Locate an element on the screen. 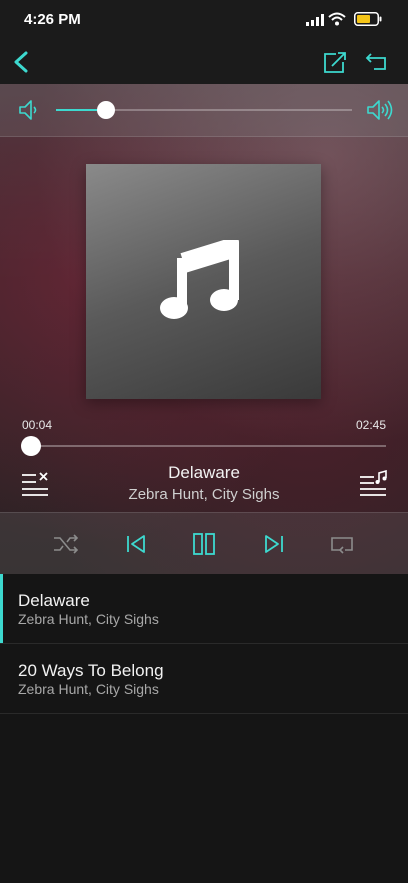 This screenshot has width=408, height=883. next-icon is located at coordinates (274, 544).